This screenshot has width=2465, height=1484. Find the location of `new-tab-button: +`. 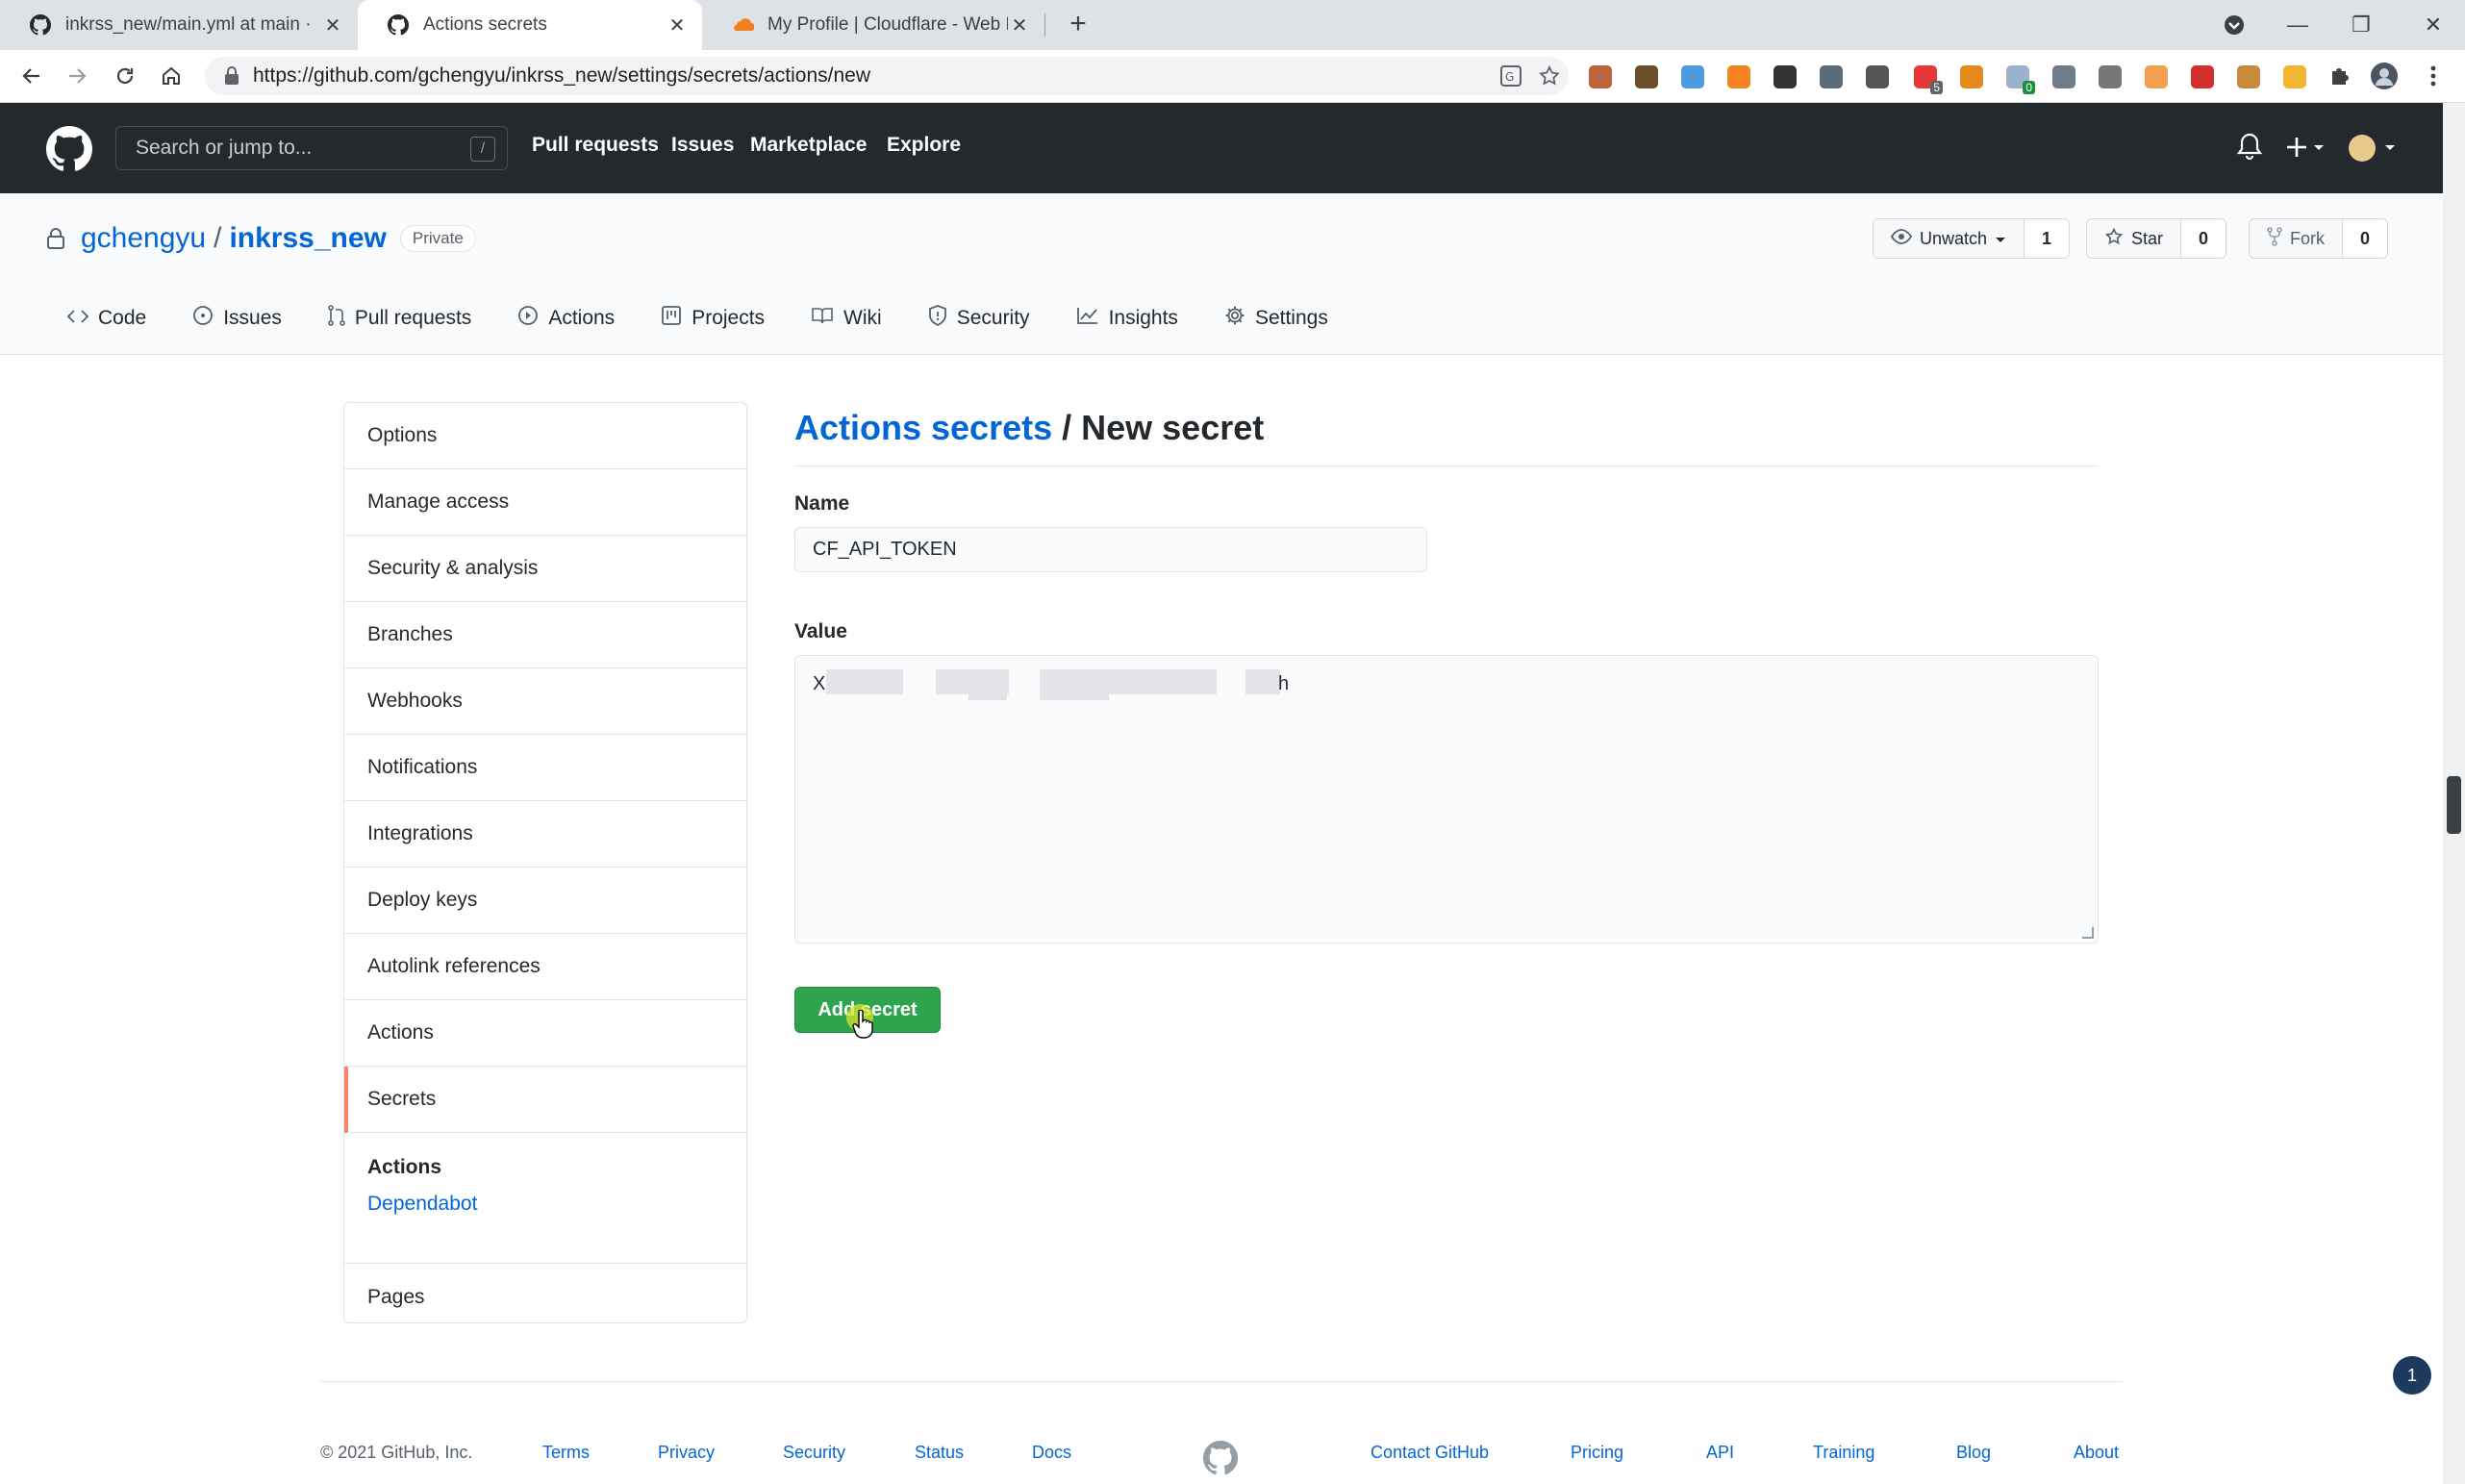

new-tab-button: + is located at coordinates (1079, 25).